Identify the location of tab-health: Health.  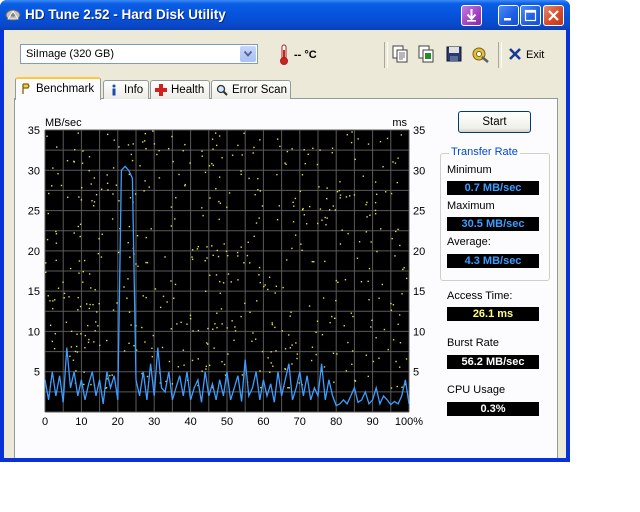
(180, 89).